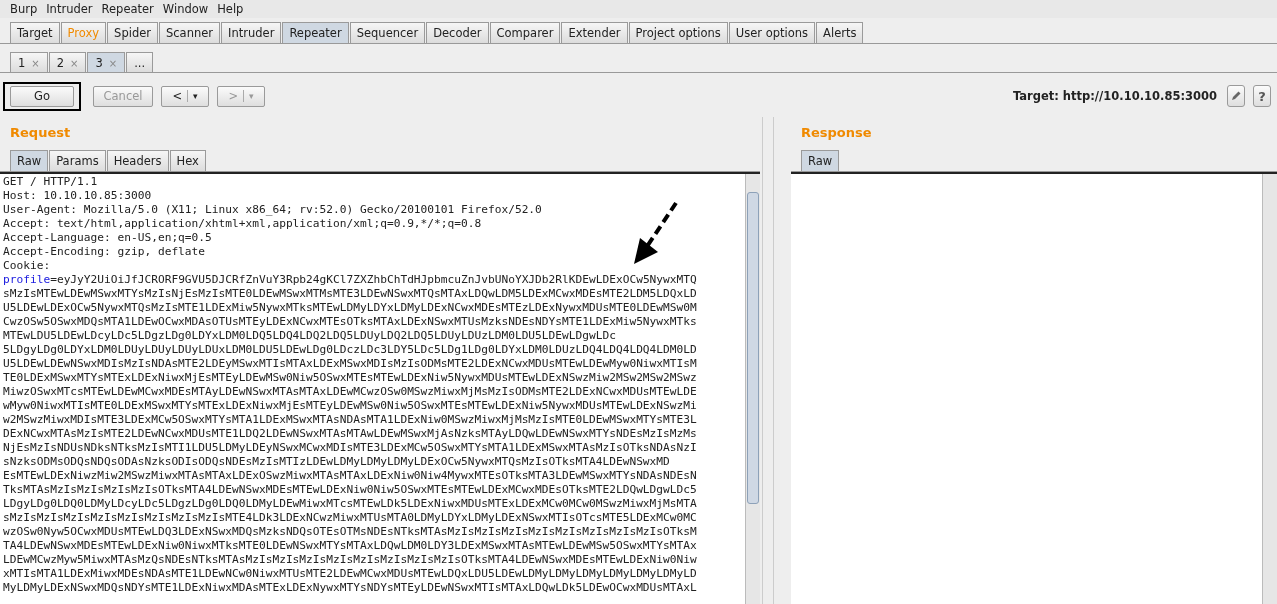  Describe the element at coordinates (51, 182) in the screenshot. I see `request-line: GET / HTTP/1.1` at that location.